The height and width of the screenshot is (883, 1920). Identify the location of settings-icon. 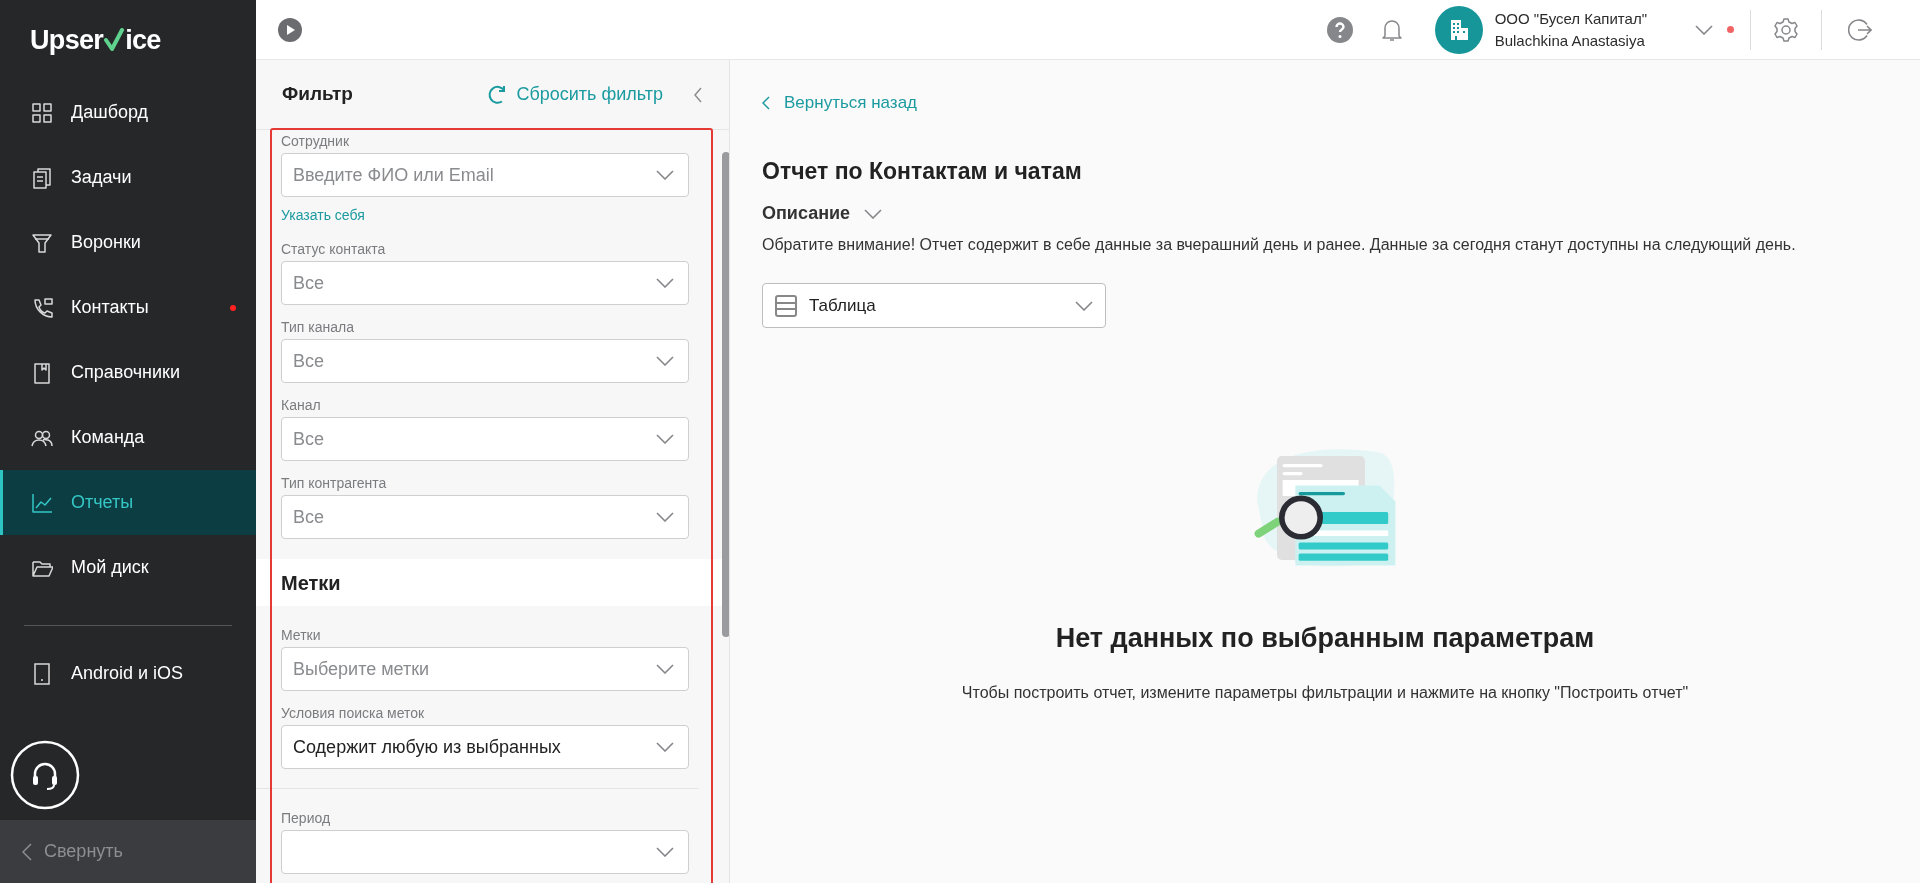
(1786, 29).